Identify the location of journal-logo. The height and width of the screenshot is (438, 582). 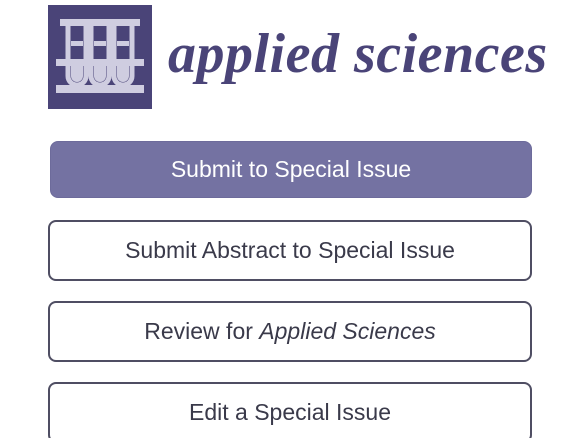
(100, 57).